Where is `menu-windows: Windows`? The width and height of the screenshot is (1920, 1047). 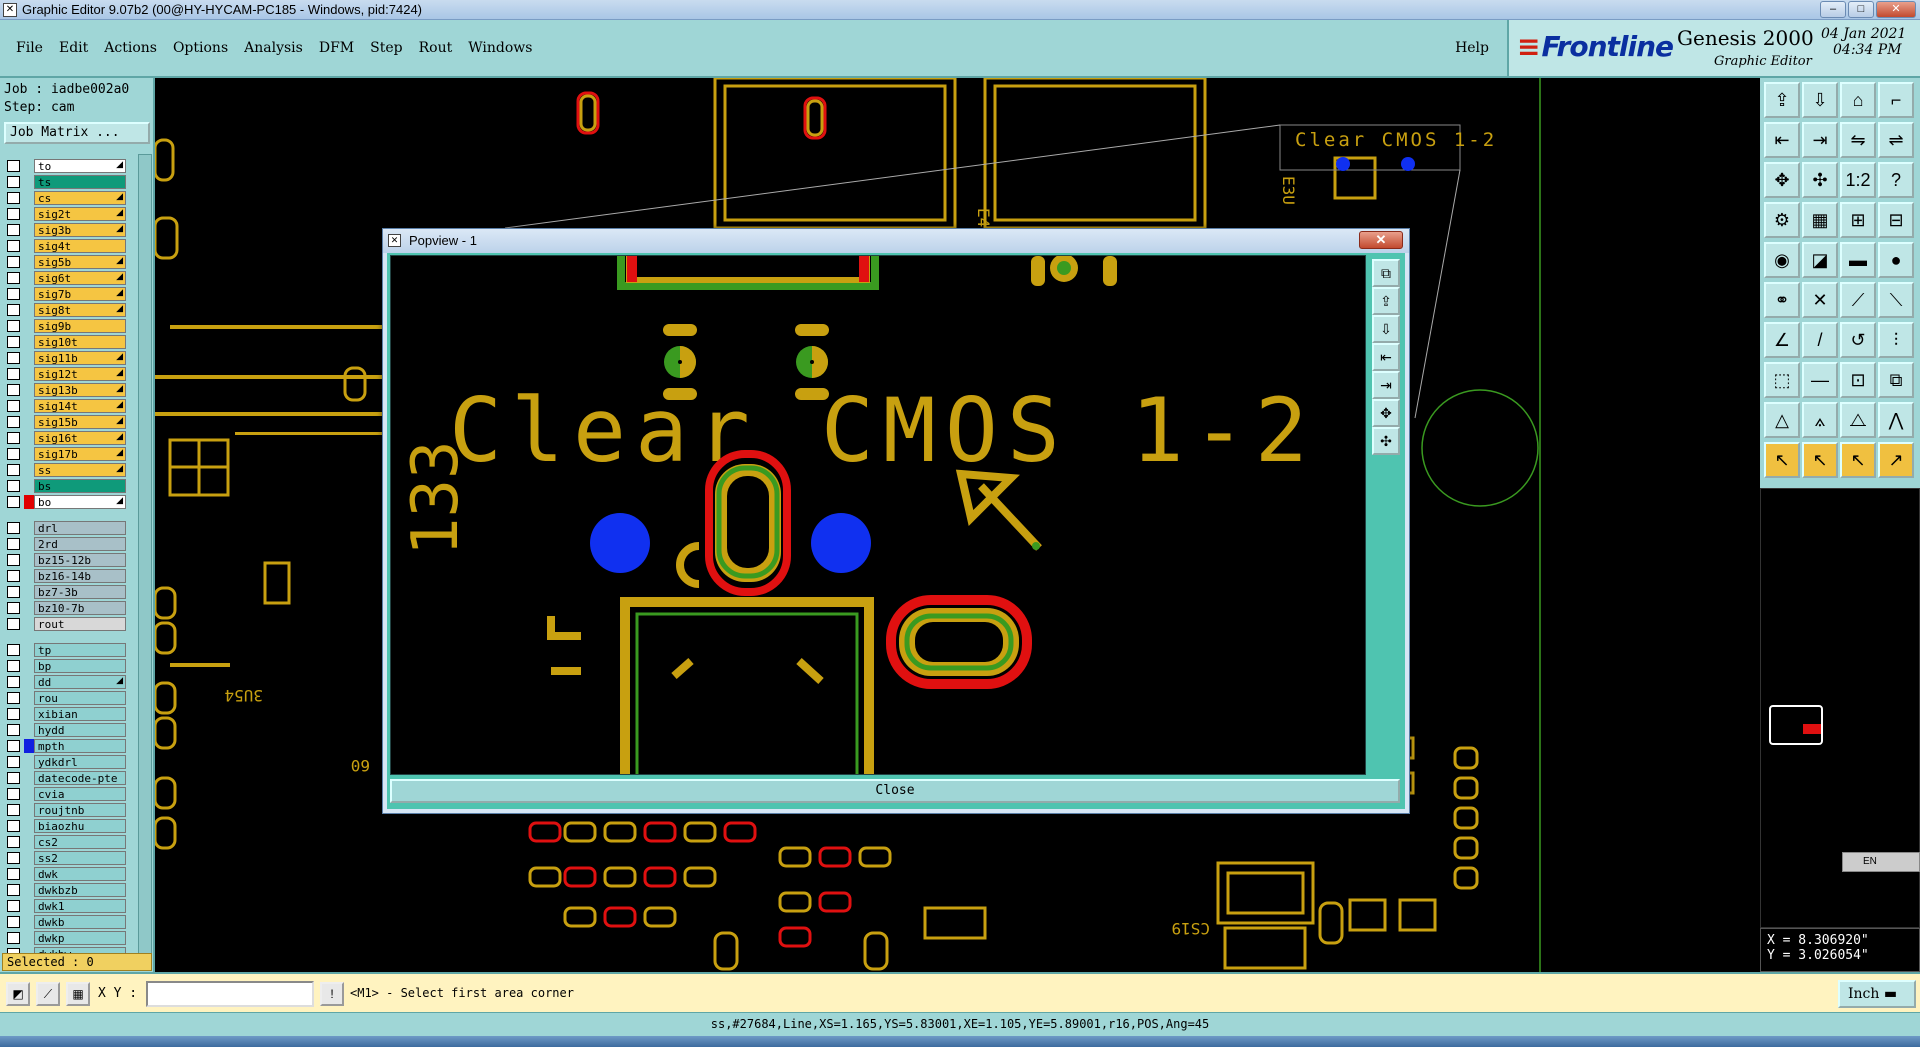
menu-windows: Windows is located at coordinates (500, 48).